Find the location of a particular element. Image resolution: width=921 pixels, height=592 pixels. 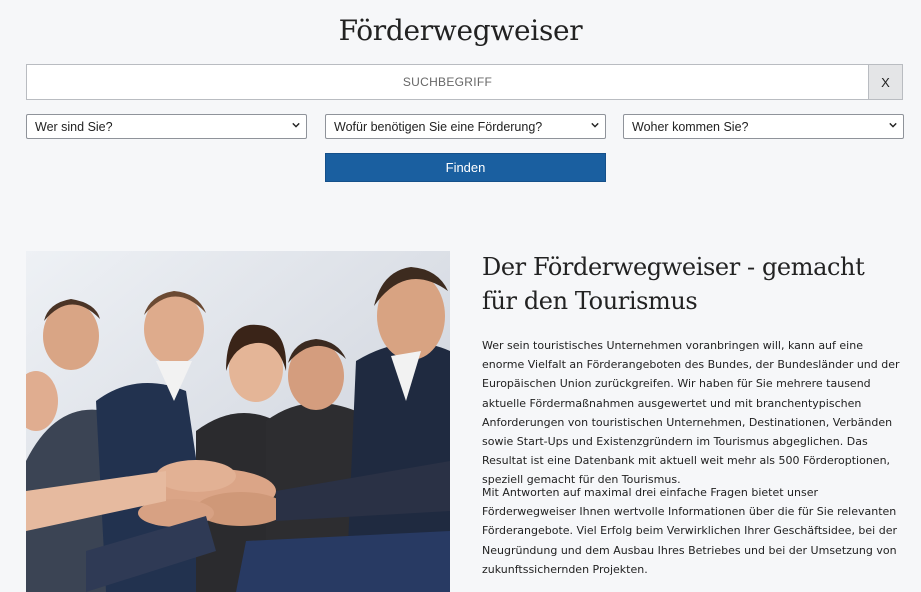

filter-region-select: Woher kommen Sie? is located at coordinates (763, 126).